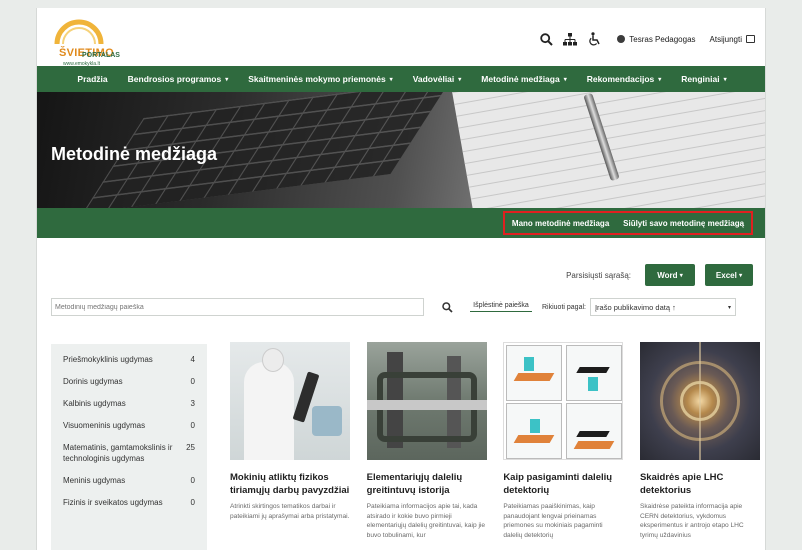  I want to click on nav-label: Rekomendacijos, so click(620, 79).